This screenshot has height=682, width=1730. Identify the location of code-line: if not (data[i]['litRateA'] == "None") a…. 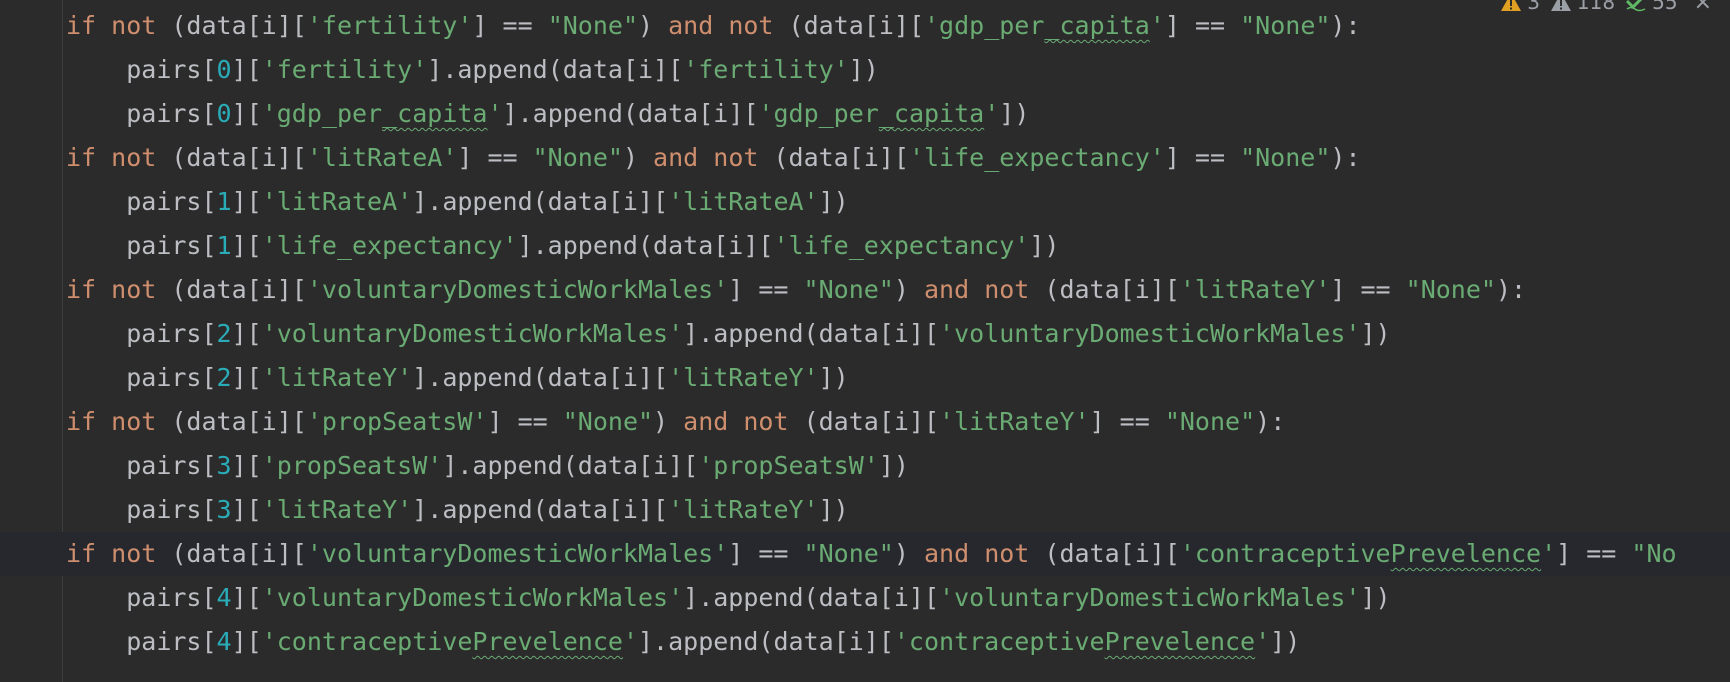
(898, 158).